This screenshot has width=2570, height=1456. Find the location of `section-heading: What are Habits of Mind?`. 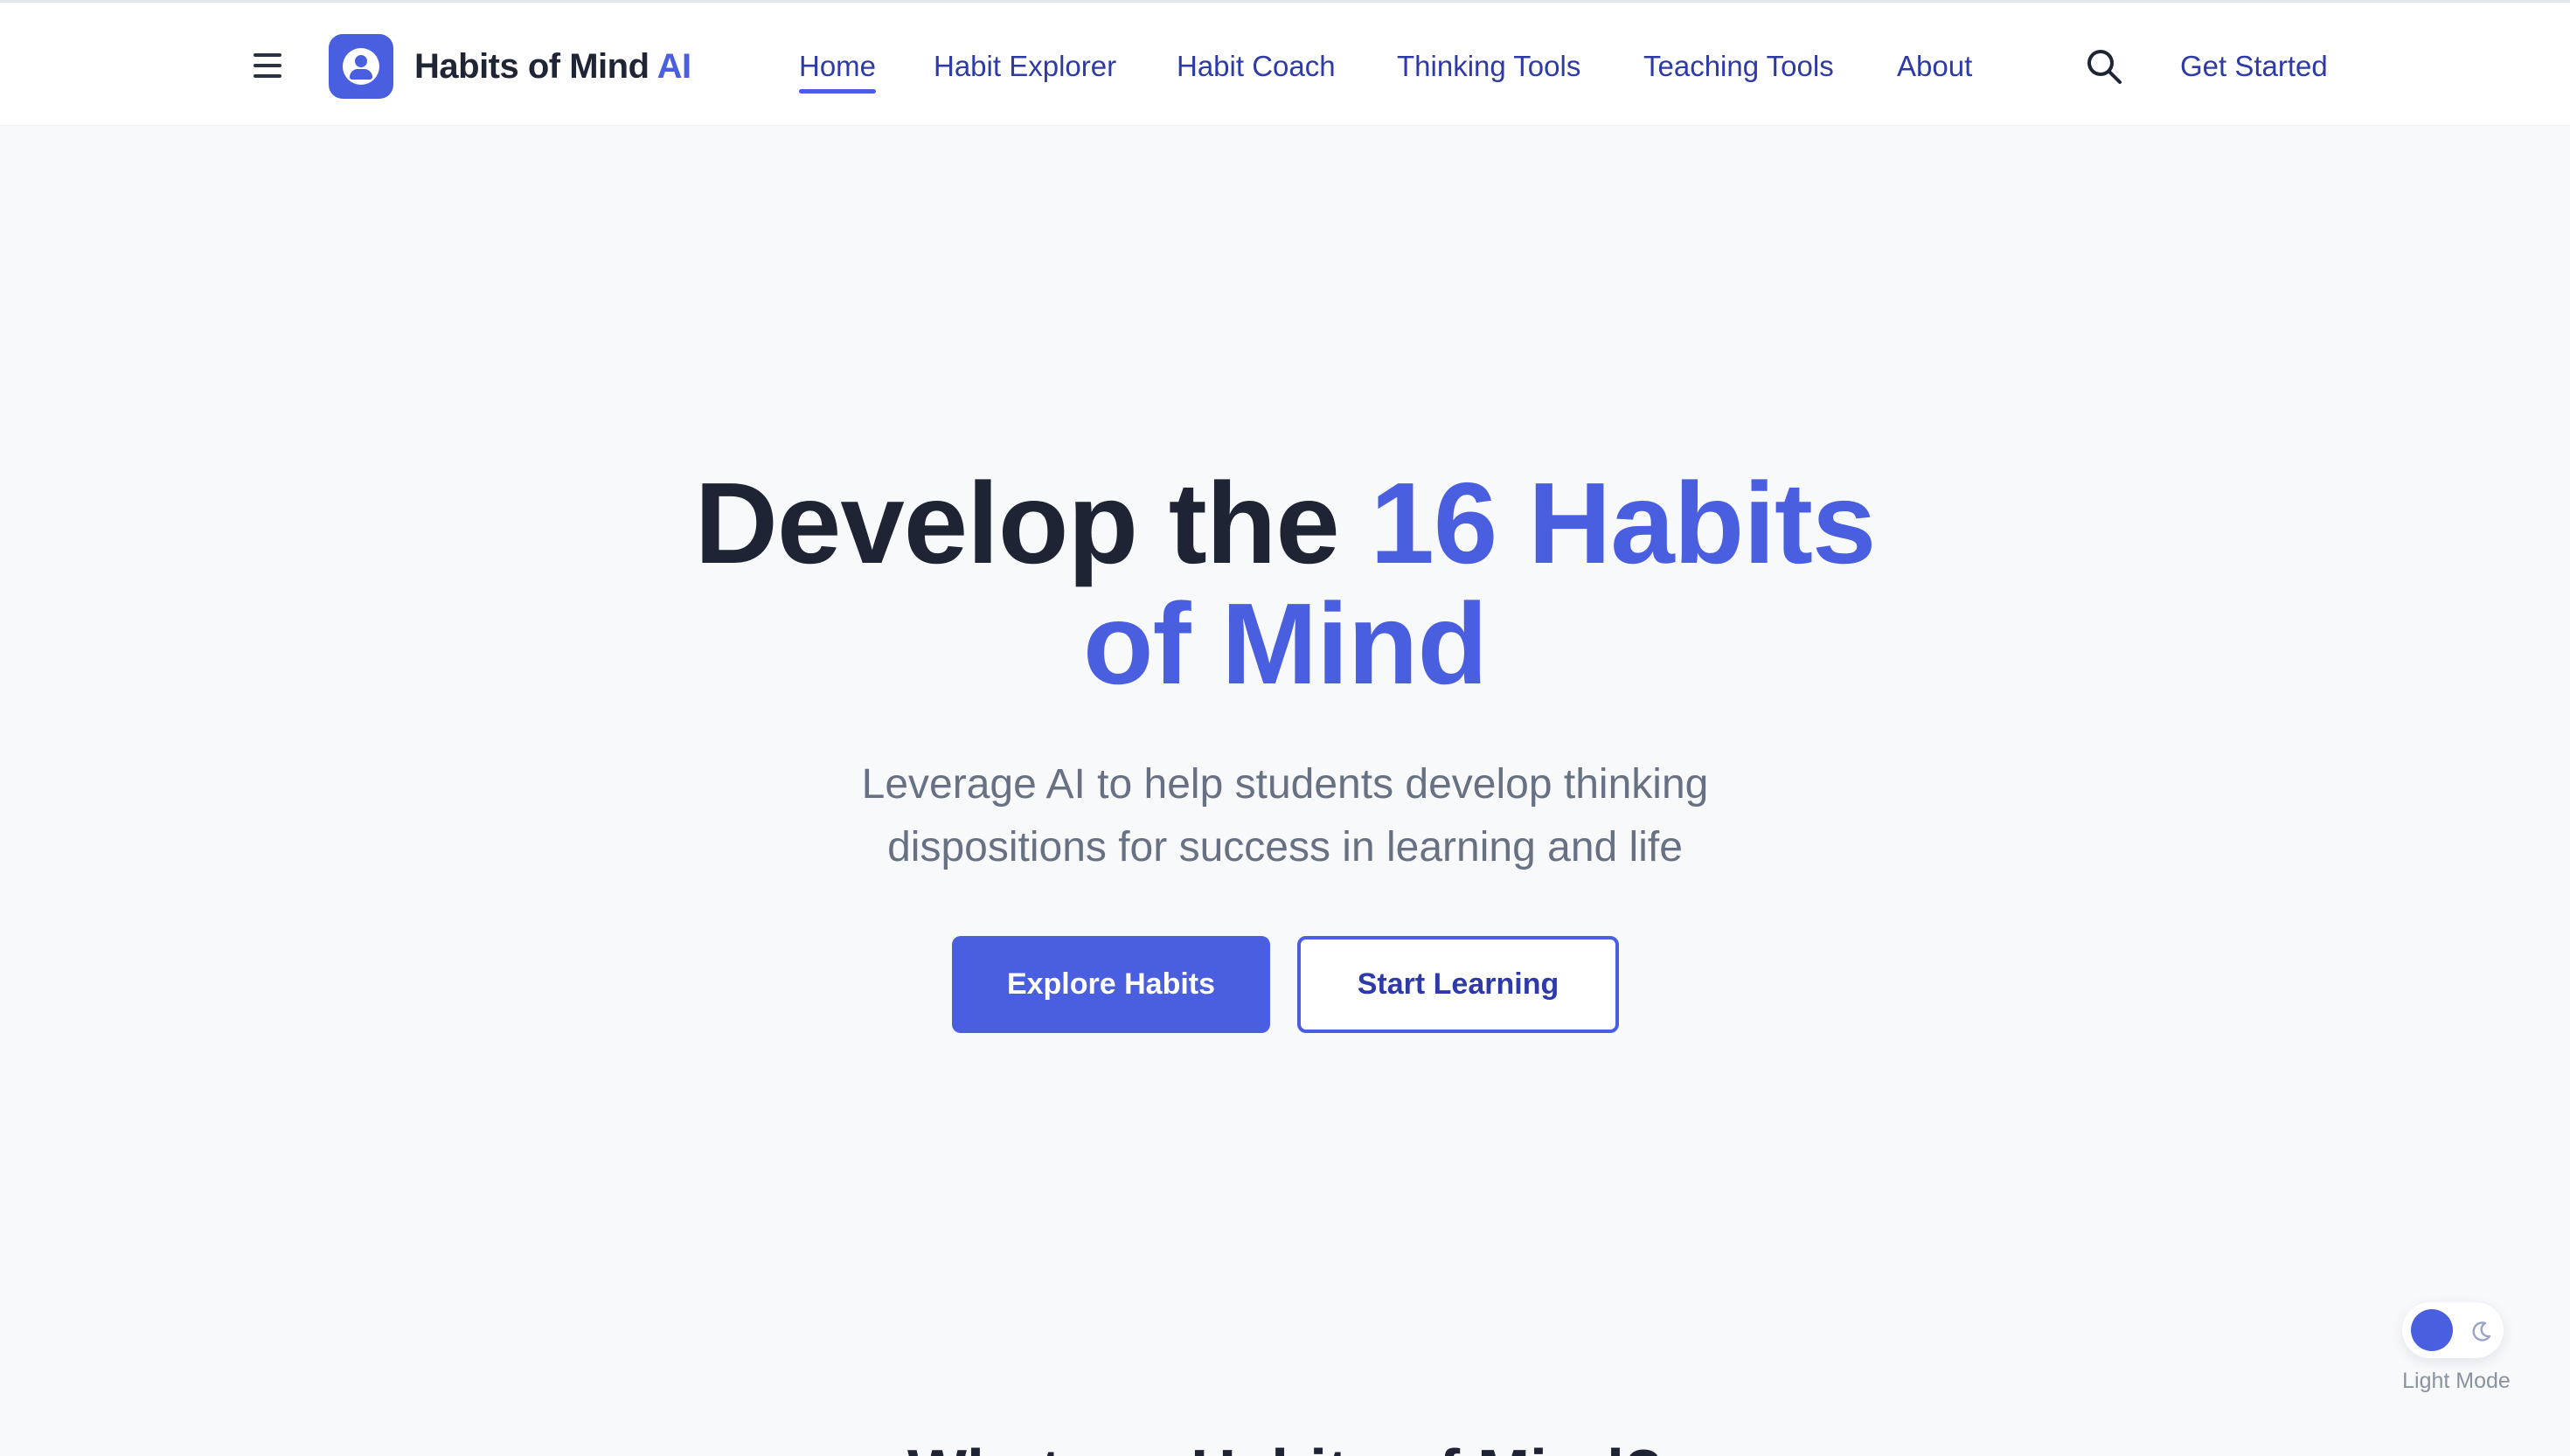

section-heading: What are Habits of Mind? is located at coordinates (1285, 1444).